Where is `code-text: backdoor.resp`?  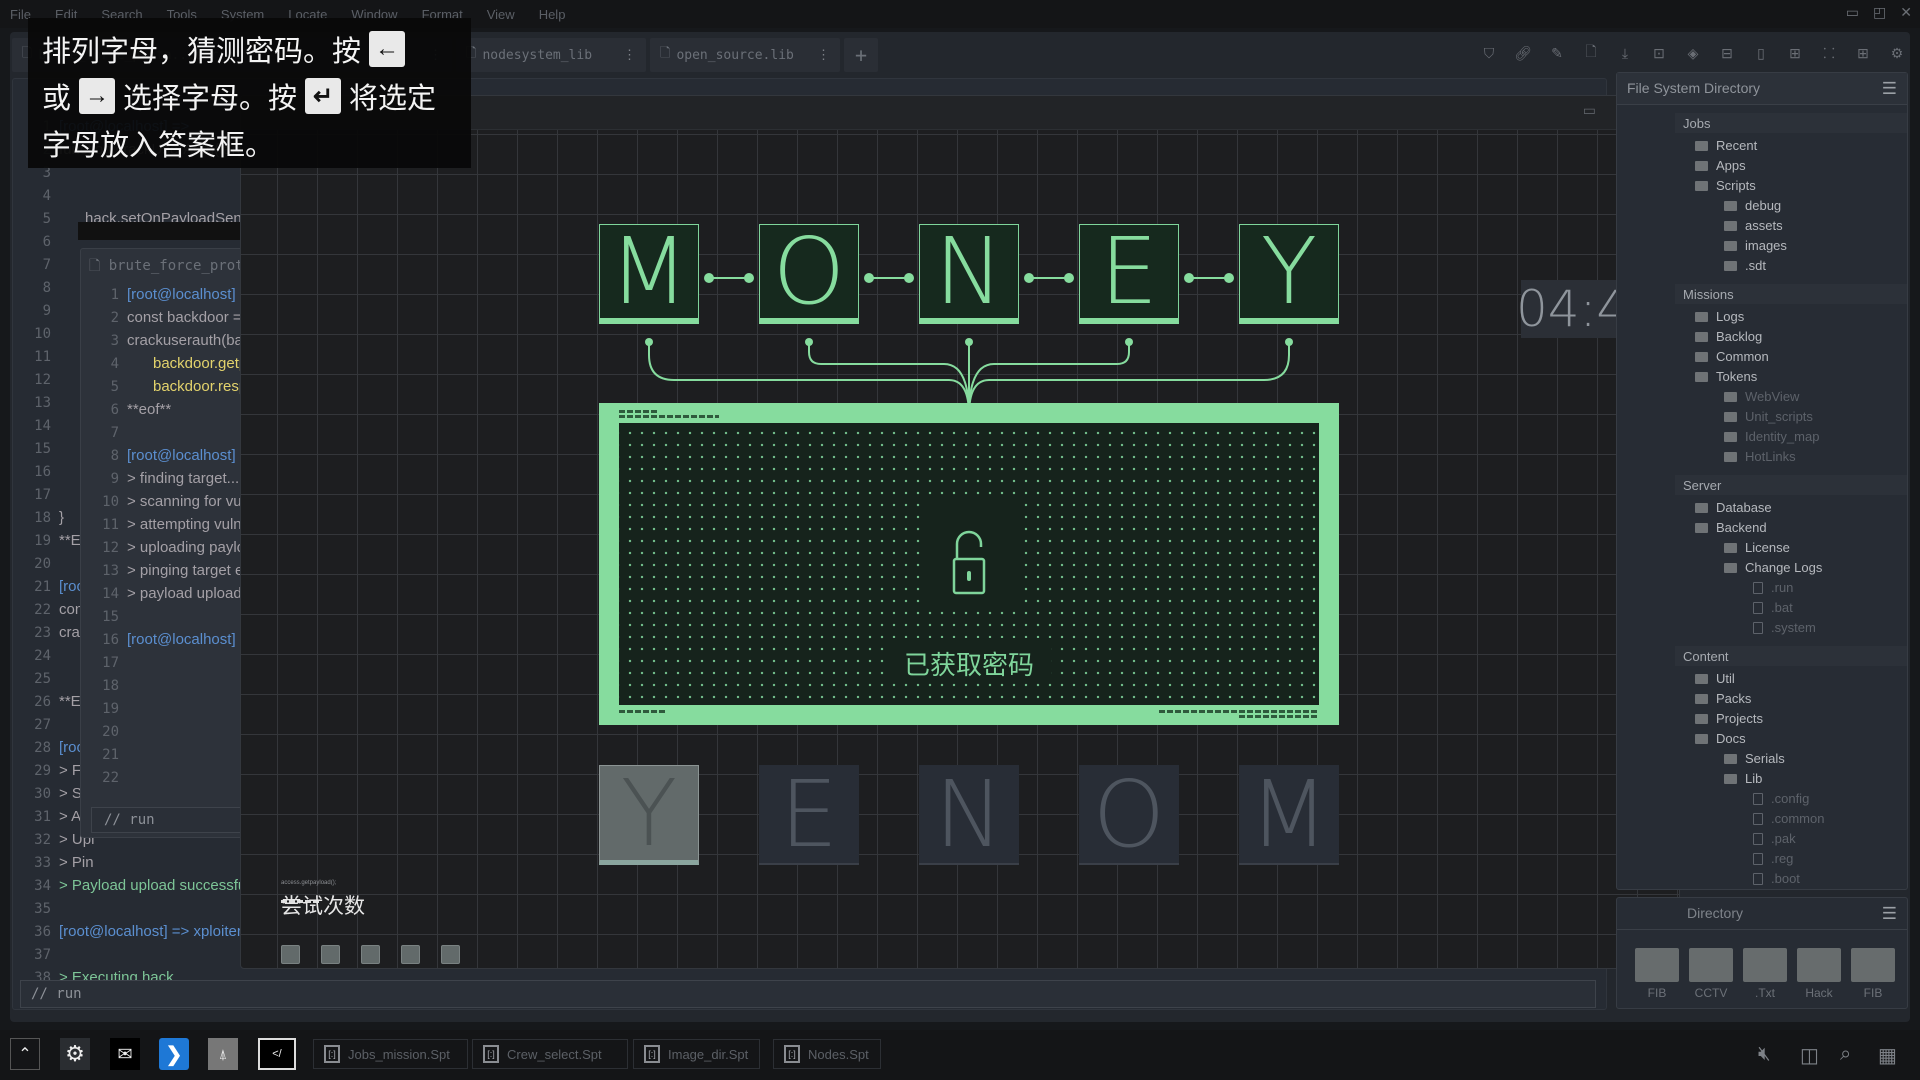 code-text: backdoor.resp is located at coordinates (200, 386).